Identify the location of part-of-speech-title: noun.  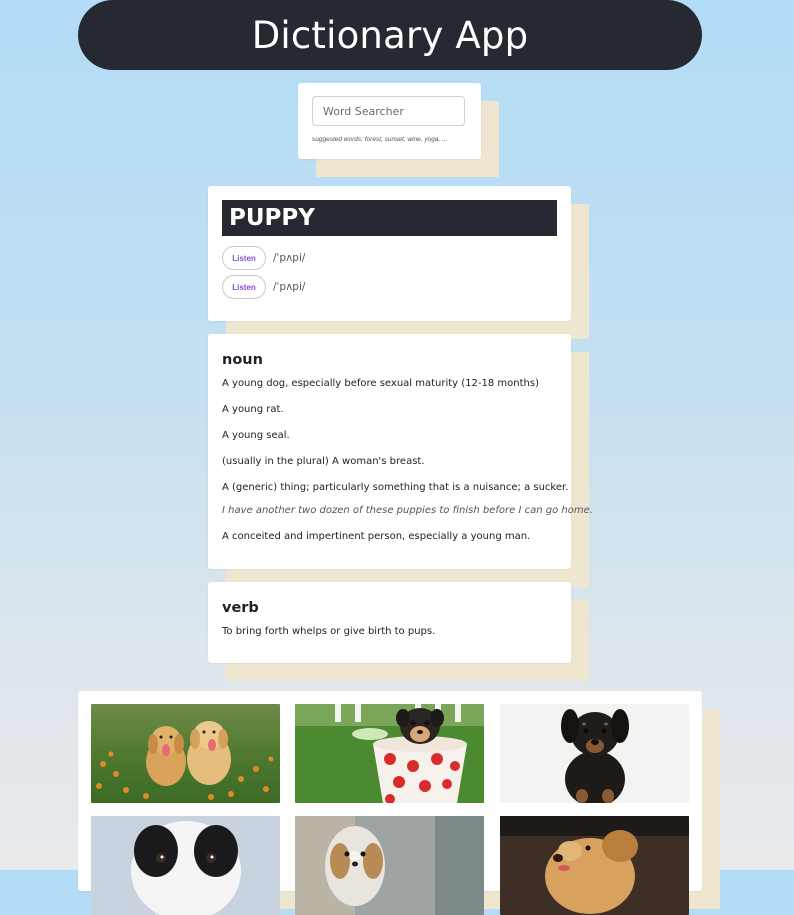
(242, 360).